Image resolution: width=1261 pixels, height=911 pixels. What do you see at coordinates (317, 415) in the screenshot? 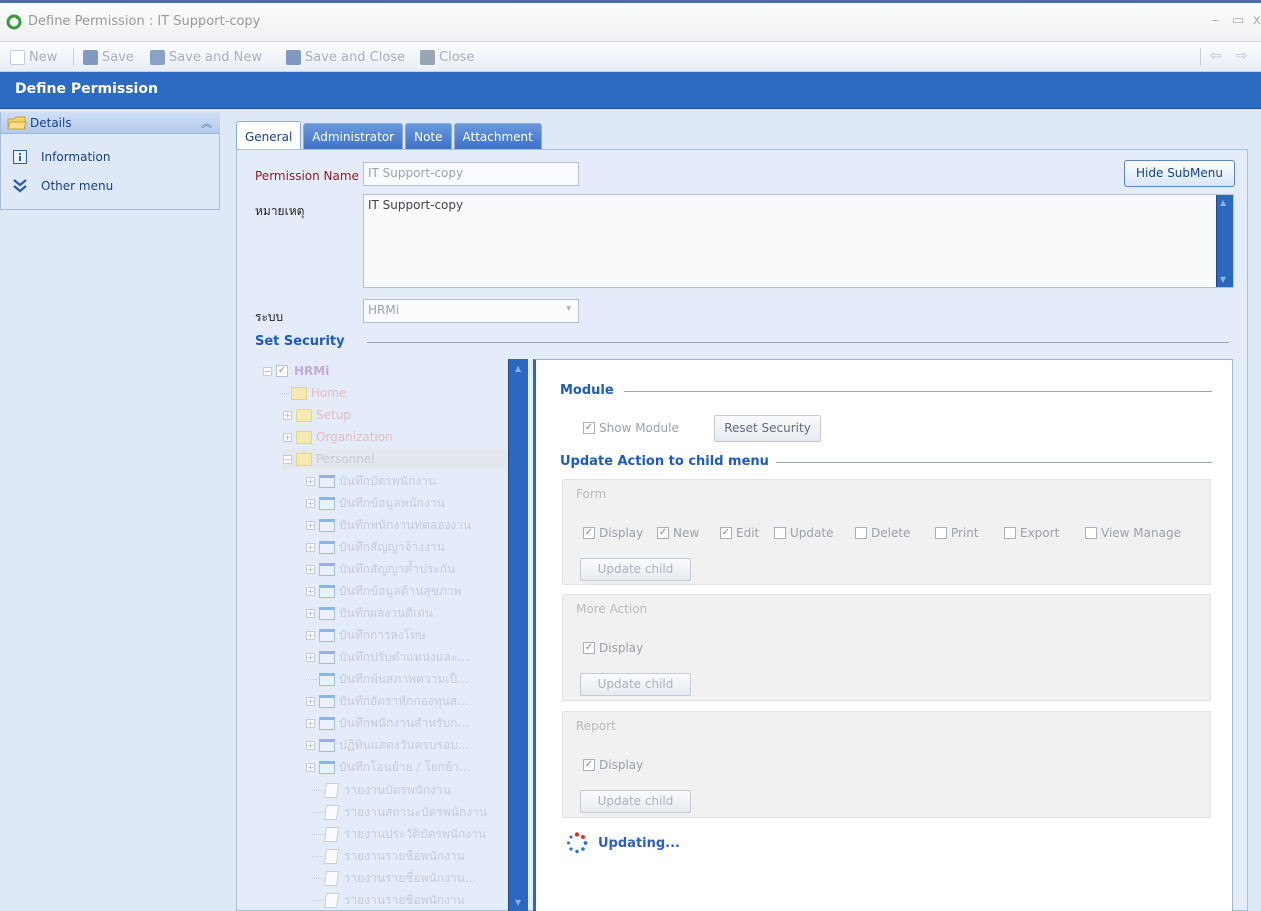
I see `tree-item-setup: + Setup` at bounding box center [317, 415].